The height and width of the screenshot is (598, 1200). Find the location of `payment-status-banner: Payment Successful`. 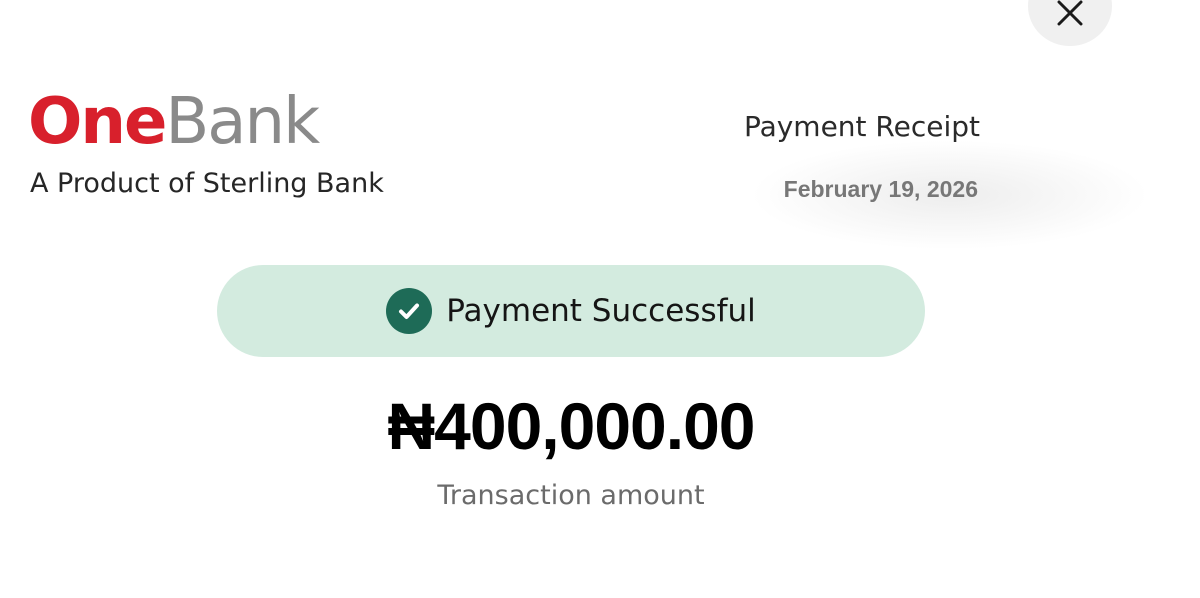

payment-status-banner: Payment Successful is located at coordinates (571, 311).